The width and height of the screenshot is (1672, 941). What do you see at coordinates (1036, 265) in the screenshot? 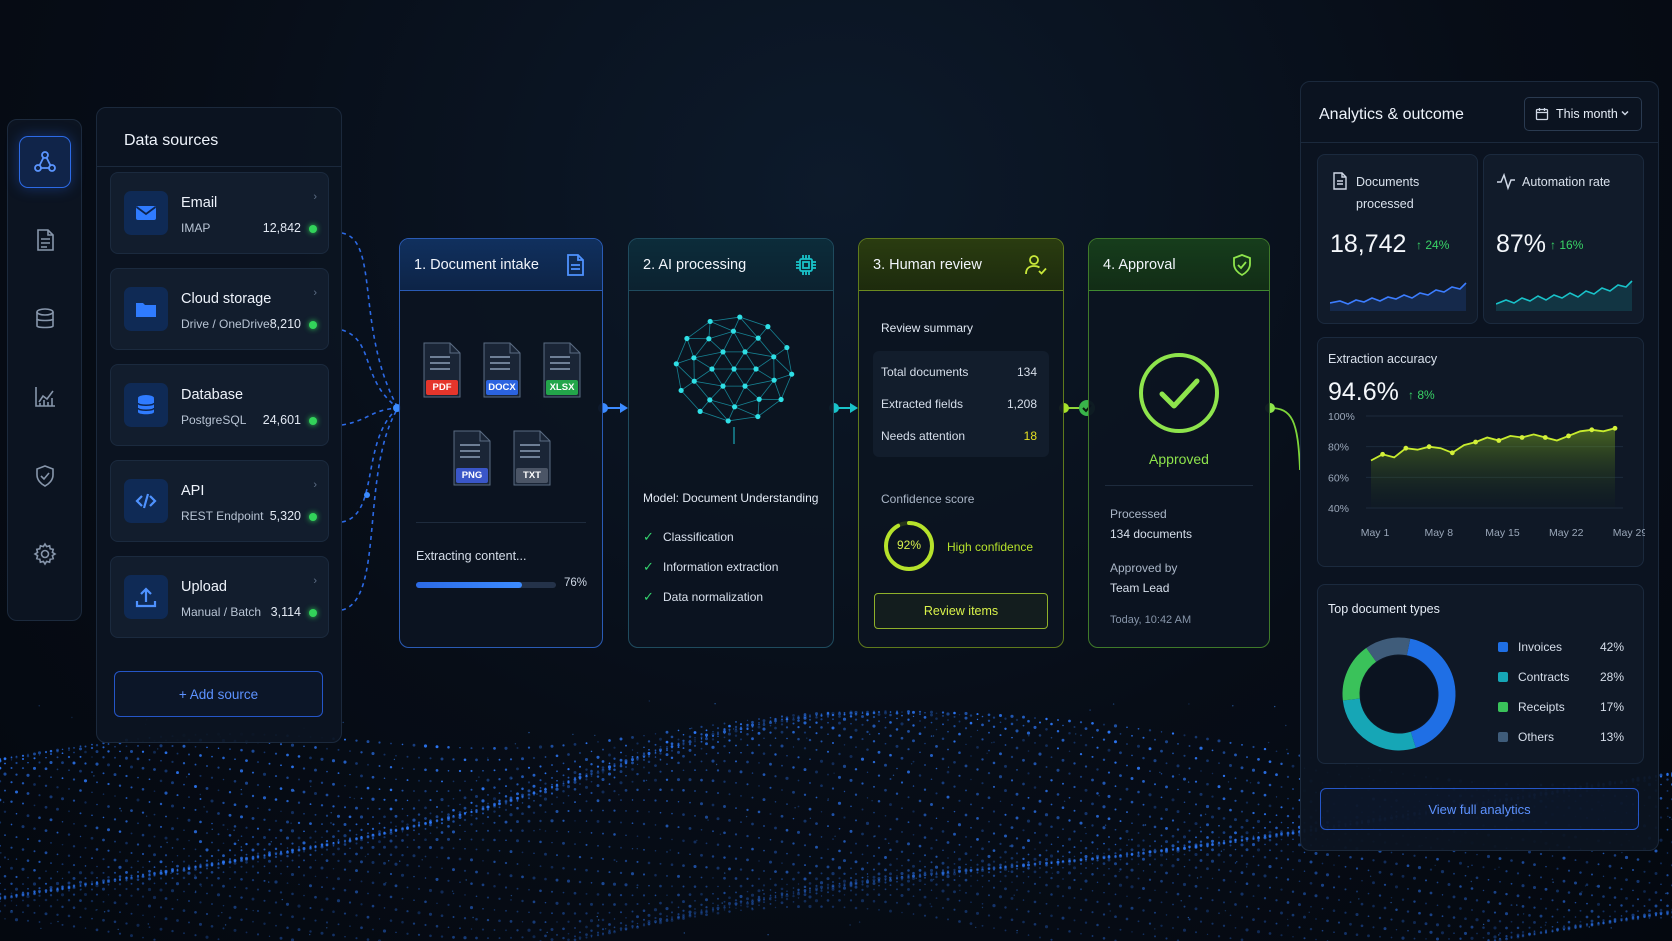
I see `user-check-icon` at bounding box center [1036, 265].